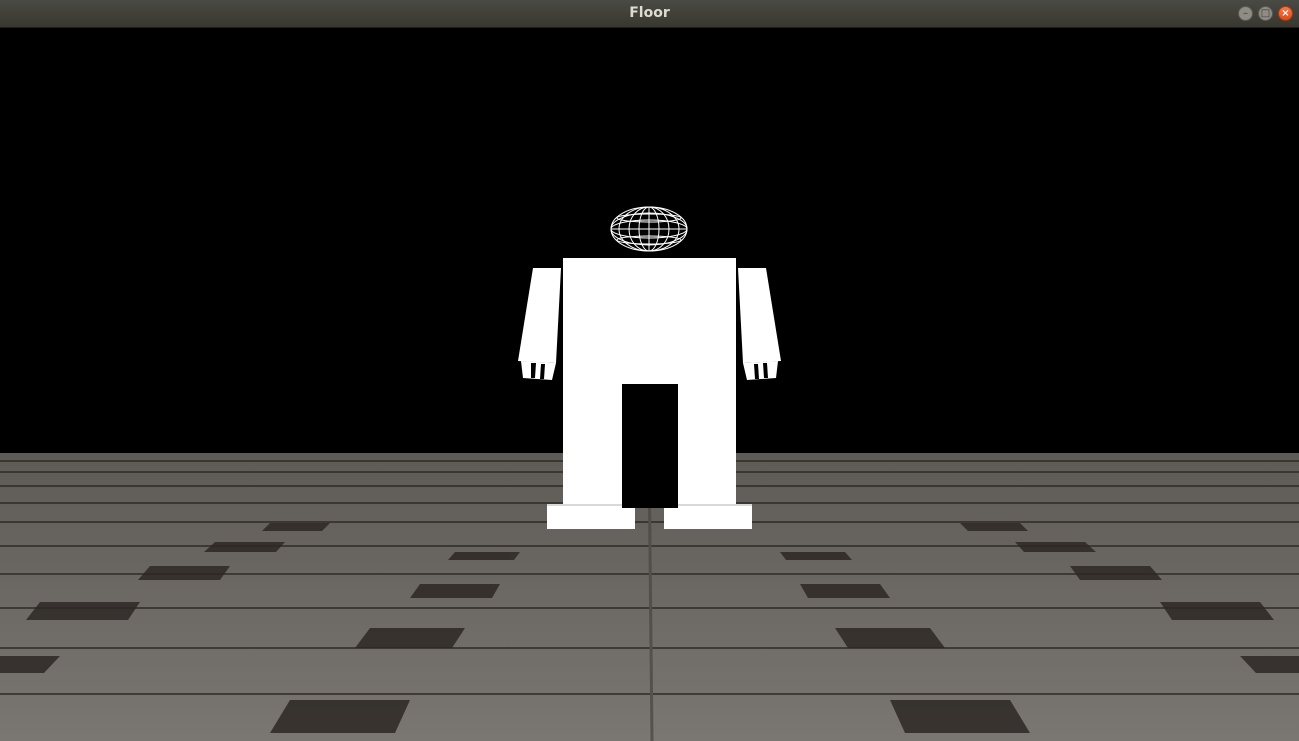 The image size is (1299, 741). Describe the element at coordinates (707, 446) in the screenshot. I see `robot-right-leg` at that location.